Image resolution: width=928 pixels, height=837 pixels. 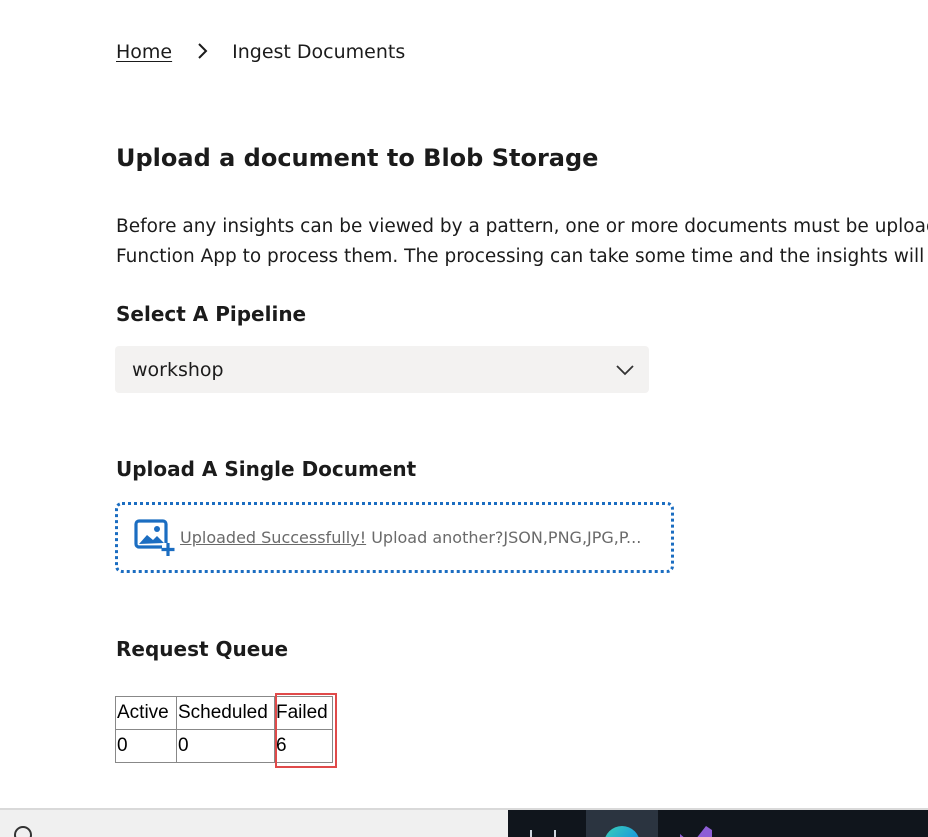 I want to click on visual-studio-icon, so click(x=695, y=830).